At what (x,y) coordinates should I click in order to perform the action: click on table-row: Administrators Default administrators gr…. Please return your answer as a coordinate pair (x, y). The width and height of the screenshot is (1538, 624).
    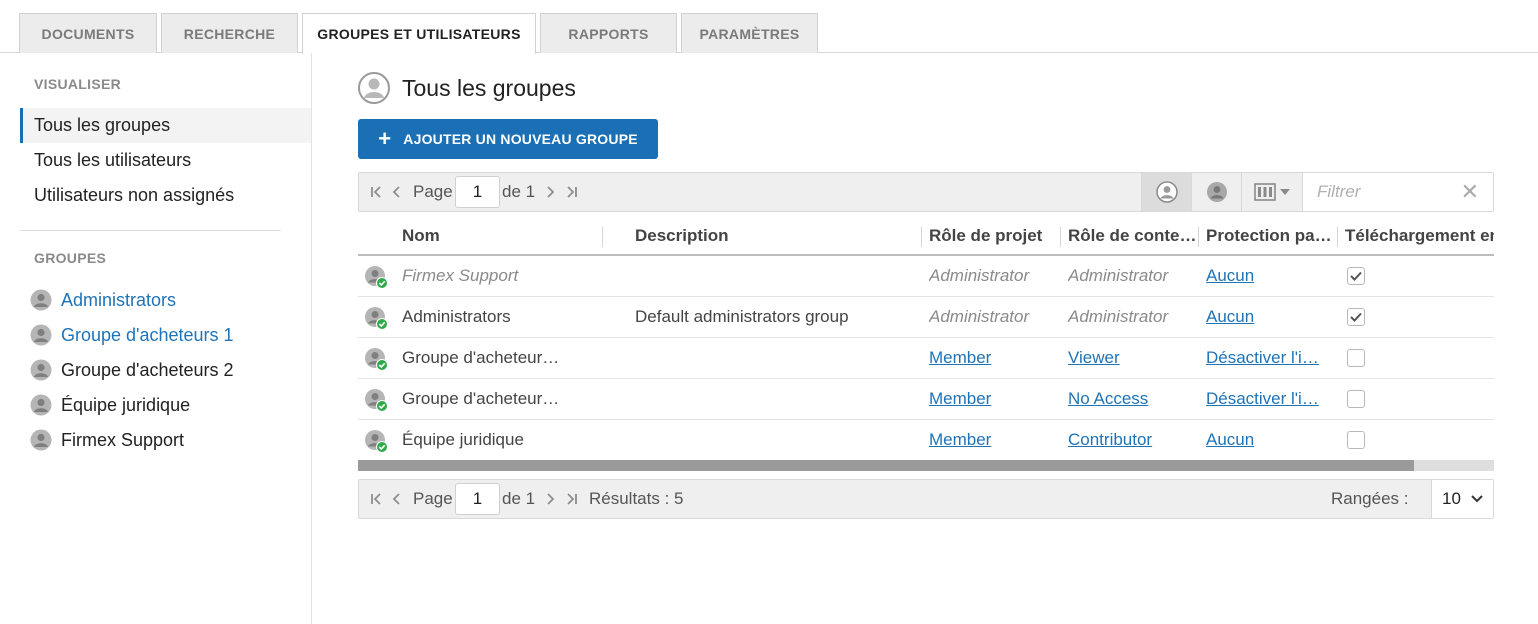
    Looking at the image, I should click on (926, 317).